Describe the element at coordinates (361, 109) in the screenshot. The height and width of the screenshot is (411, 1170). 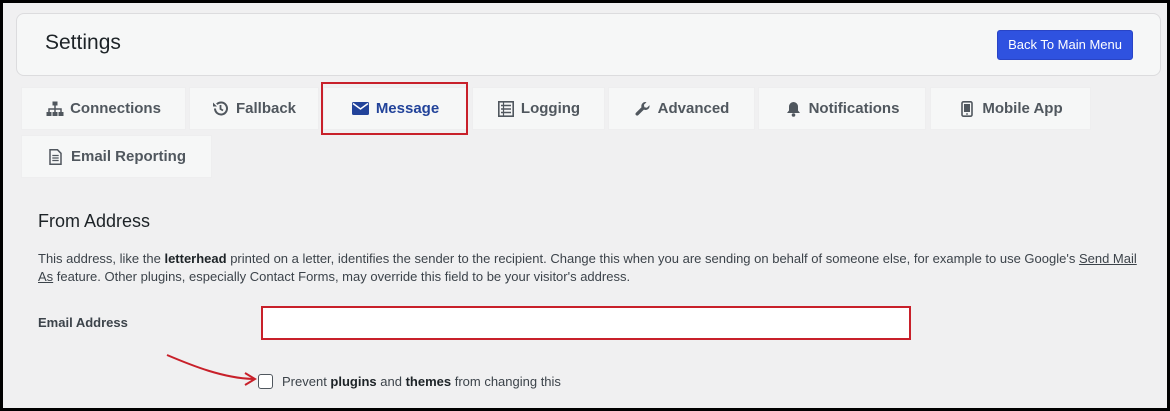
I see `envelope-icon` at that location.